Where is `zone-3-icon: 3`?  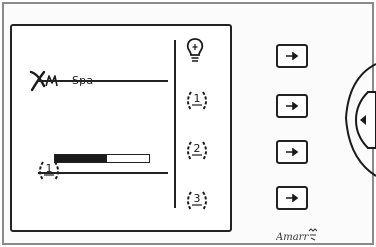
zone-3-icon: 3 is located at coordinates (197, 201).